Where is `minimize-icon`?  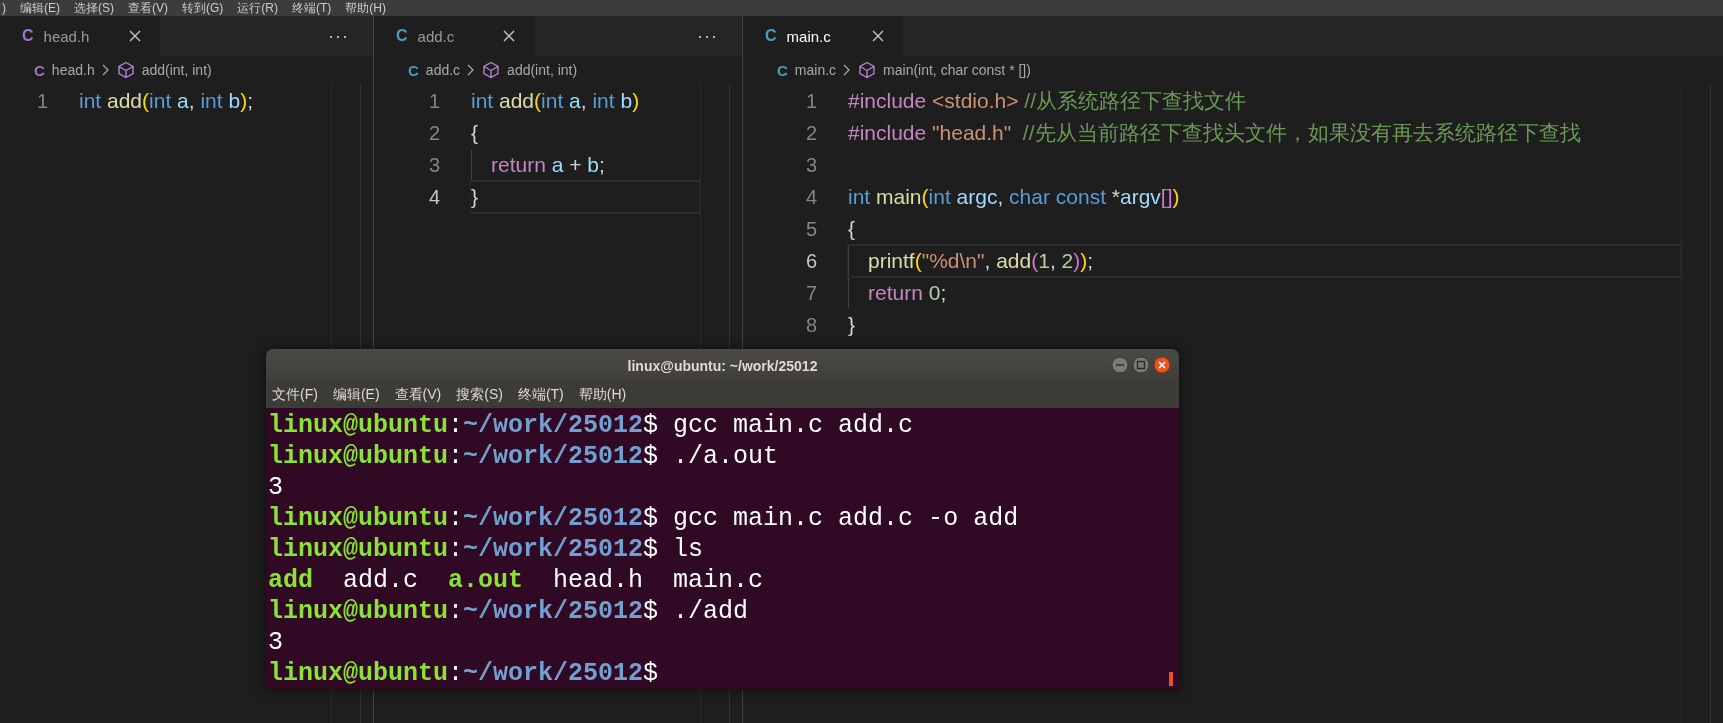 minimize-icon is located at coordinates (1120, 365).